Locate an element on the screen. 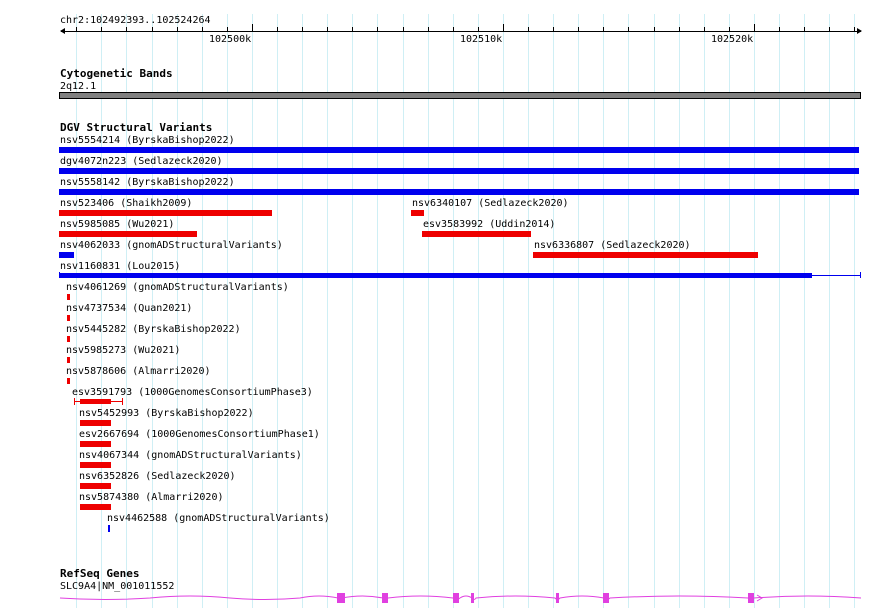 This screenshot has width=890, height=608. cytoband-track-title: Cytogenetic Bands is located at coordinates (116, 73).